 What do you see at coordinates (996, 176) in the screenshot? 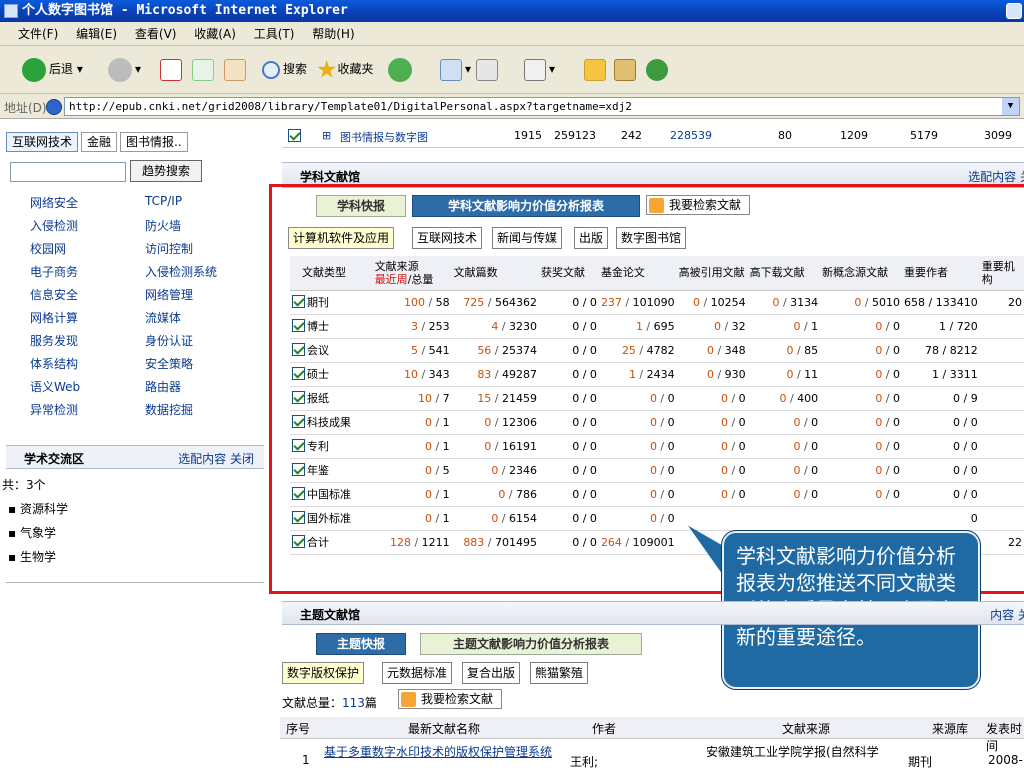
I see `subject-library-actions: 选配内容 关` at bounding box center [996, 176].